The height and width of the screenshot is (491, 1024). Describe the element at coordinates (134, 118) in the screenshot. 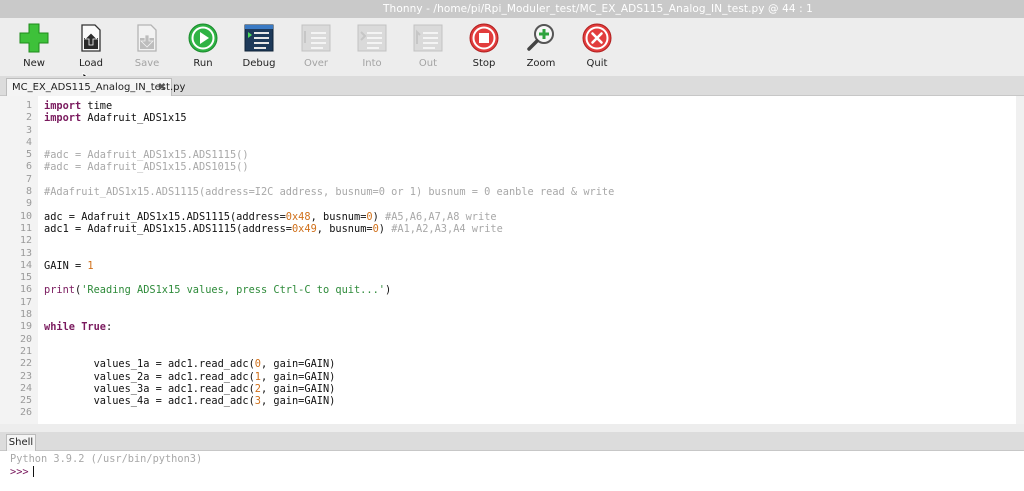

I see `code-text: Adafruit_ADS1x15` at that location.